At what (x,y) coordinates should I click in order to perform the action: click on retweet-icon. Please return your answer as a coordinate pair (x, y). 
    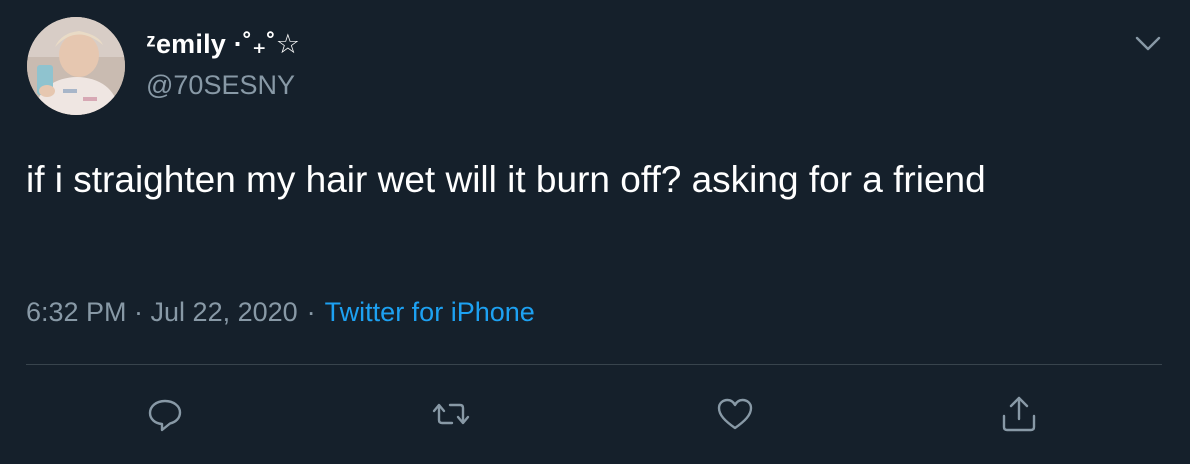
    Looking at the image, I should click on (451, 414).